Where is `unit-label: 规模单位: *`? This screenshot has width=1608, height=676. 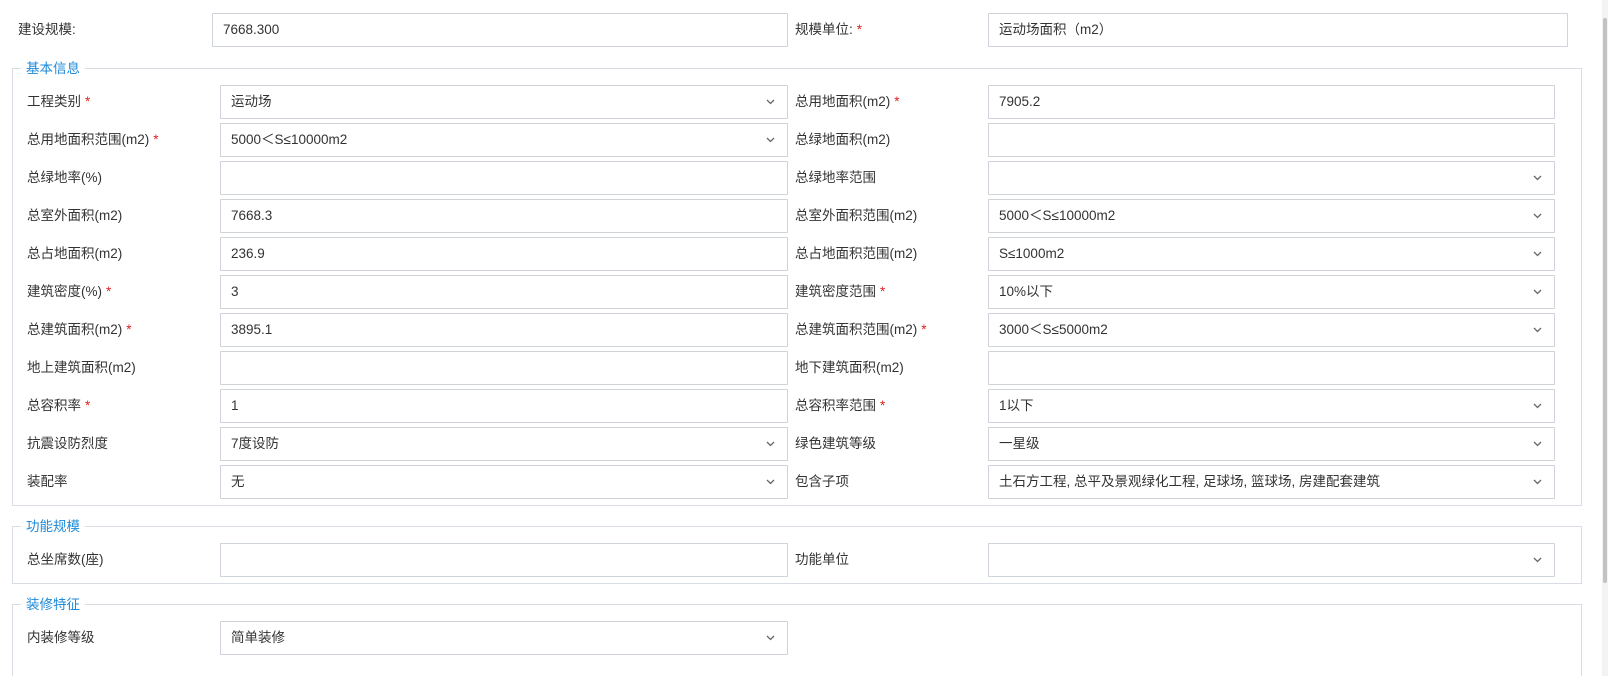 unit-label: 规模单位: * is located at coordinates (829, 29).